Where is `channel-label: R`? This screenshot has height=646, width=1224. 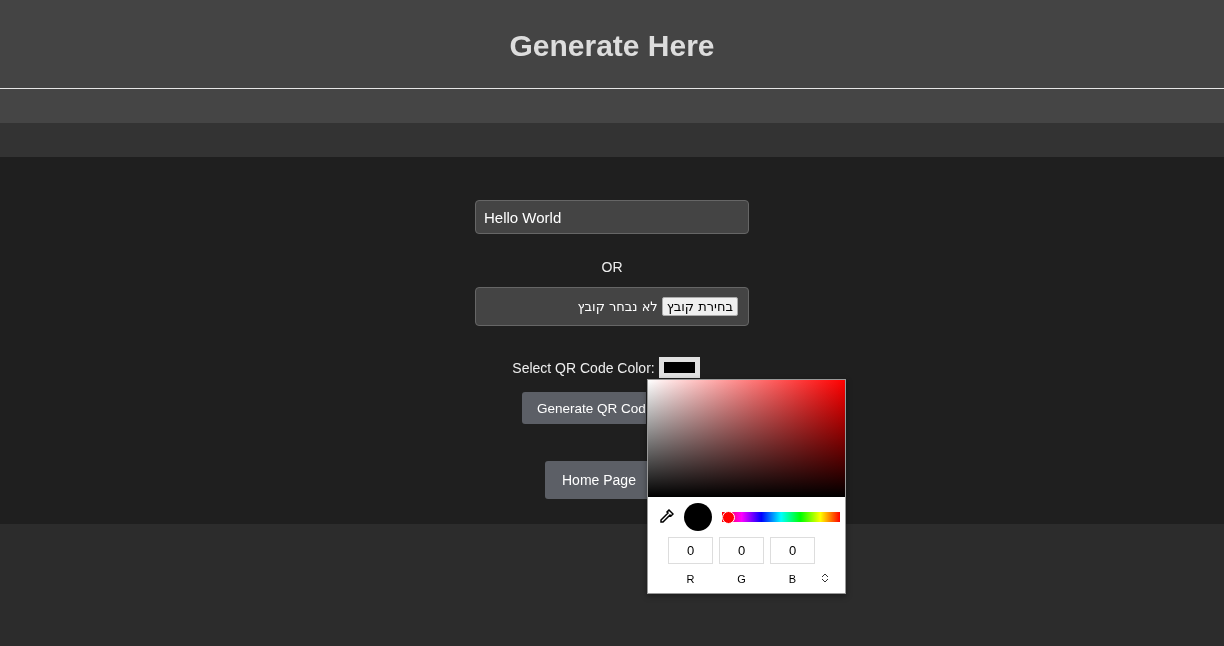
channel-label: R is located at coordinates (690, 579).